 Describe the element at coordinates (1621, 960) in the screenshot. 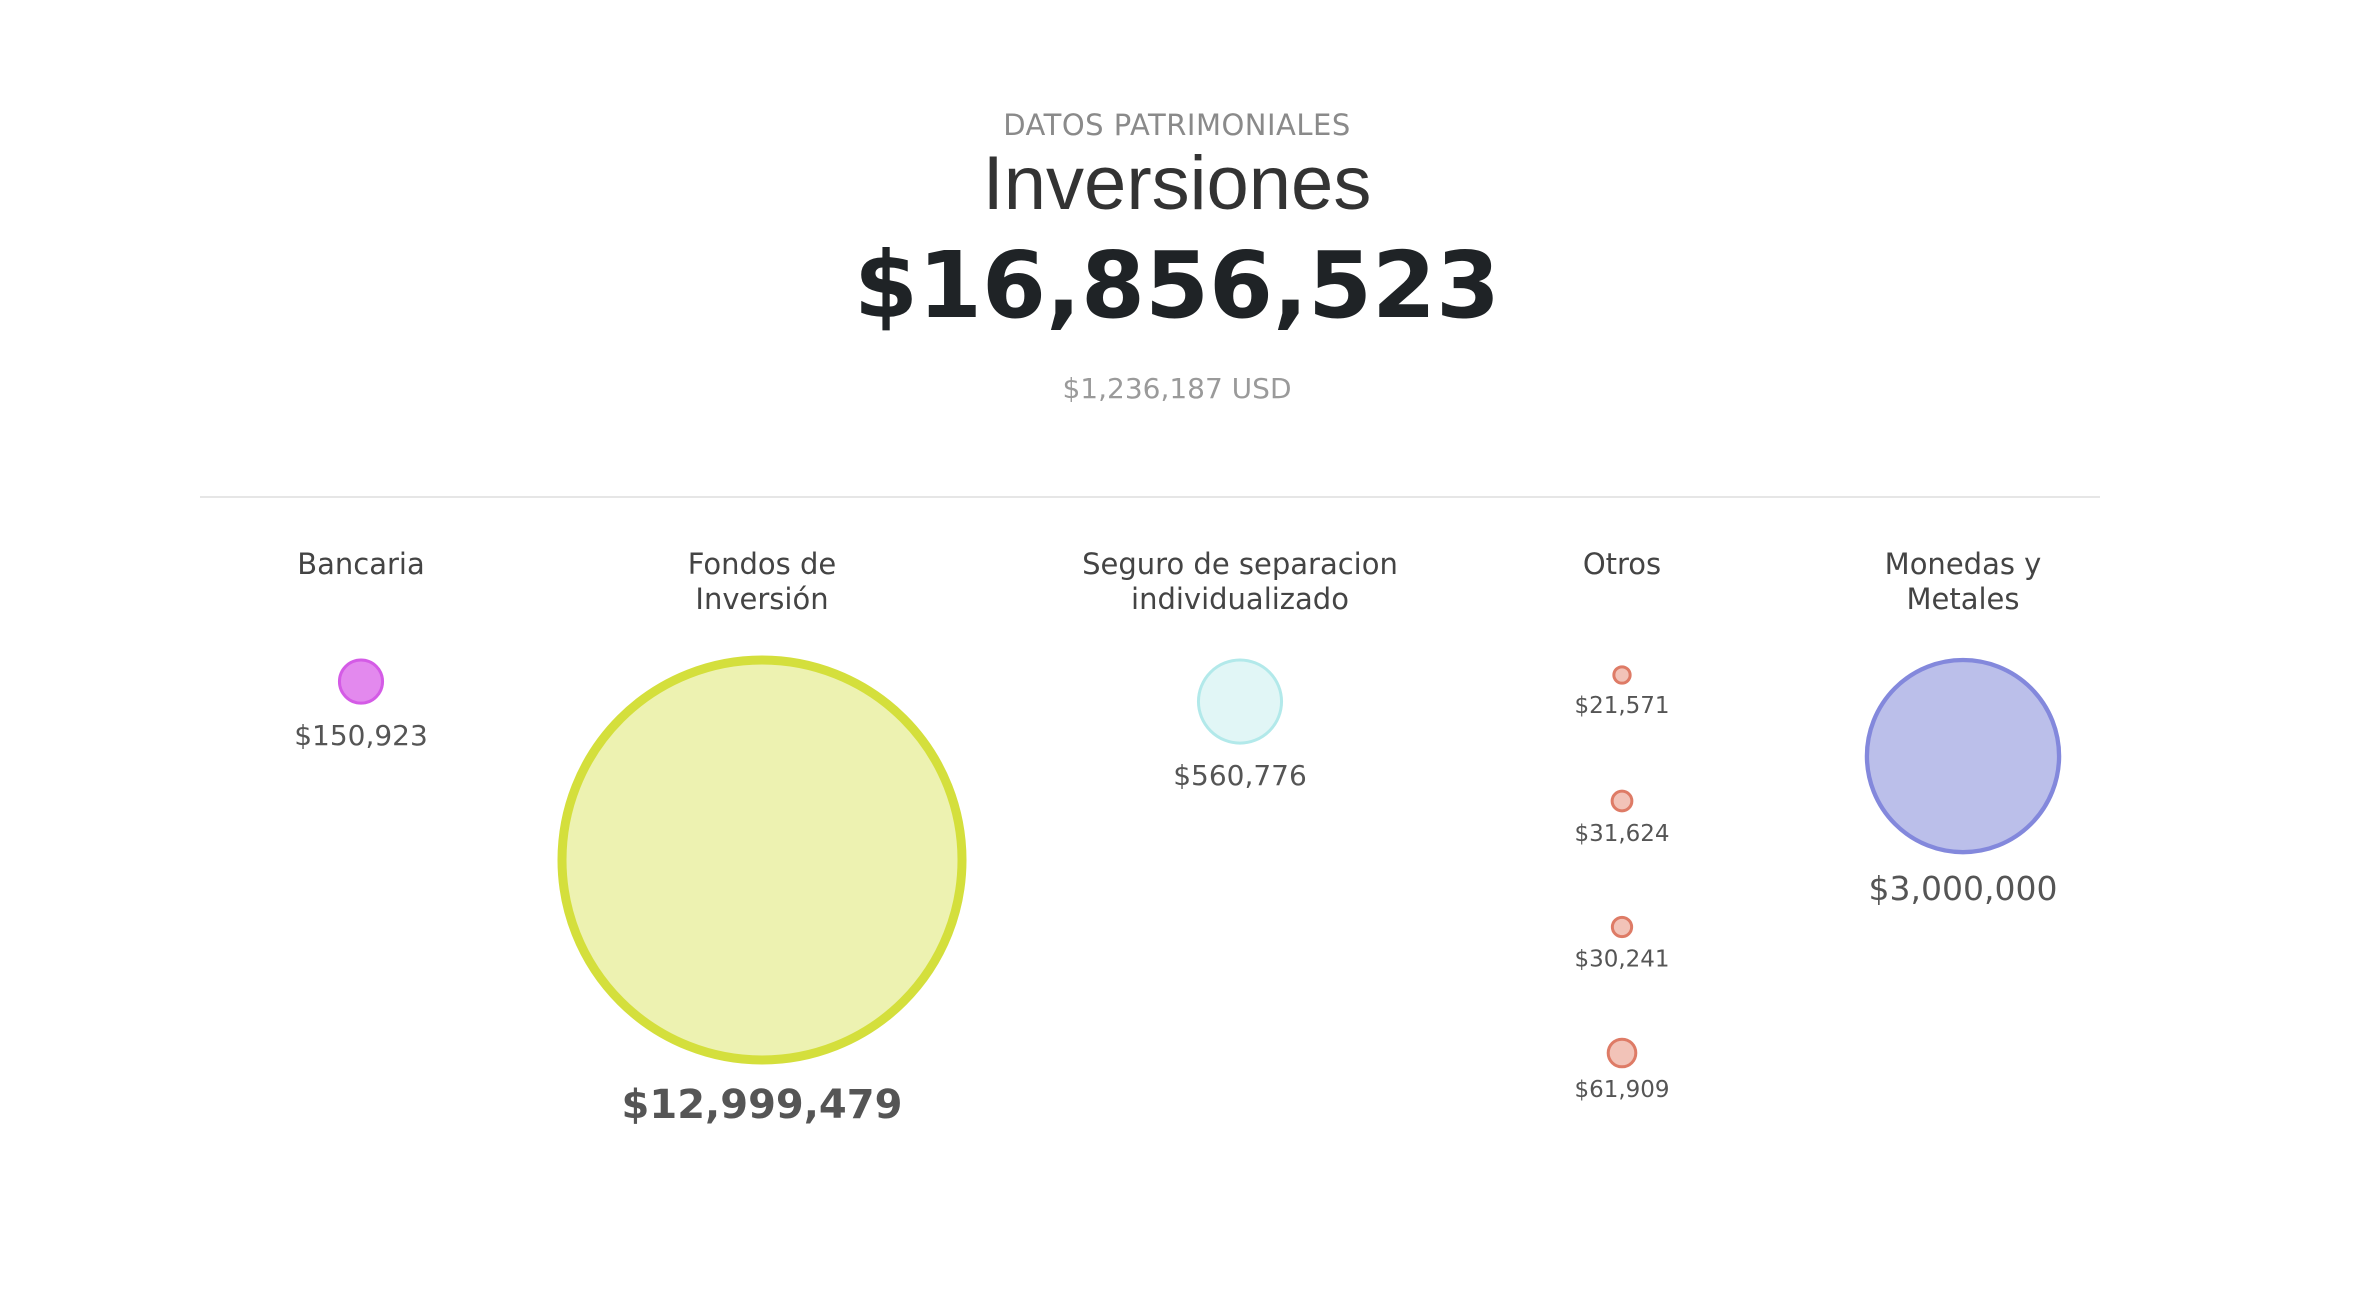

I see `value-label-otros-3: $30,241` at that location.